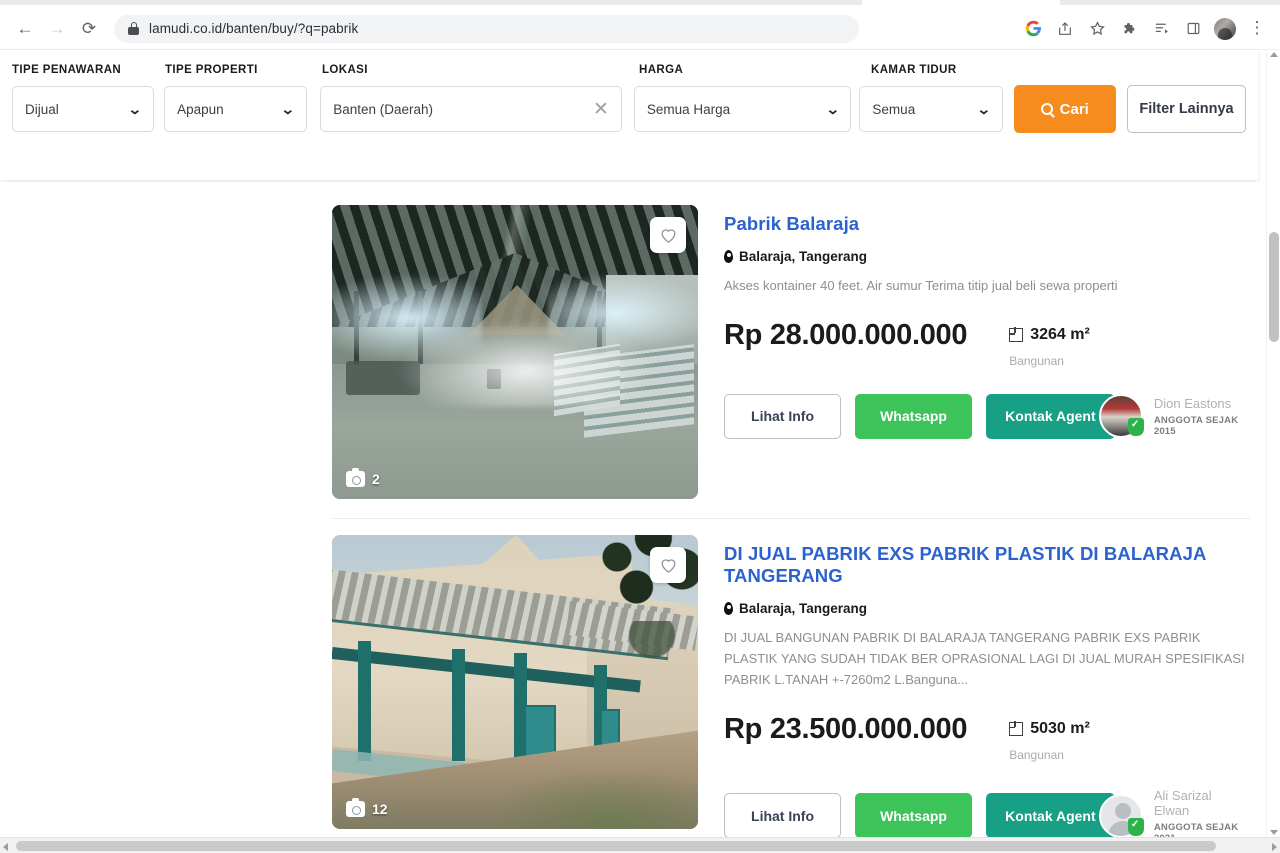  Describe the element at coordinates (380, 809) in the screenshot. I see `photo-count-value: 12` at that location.